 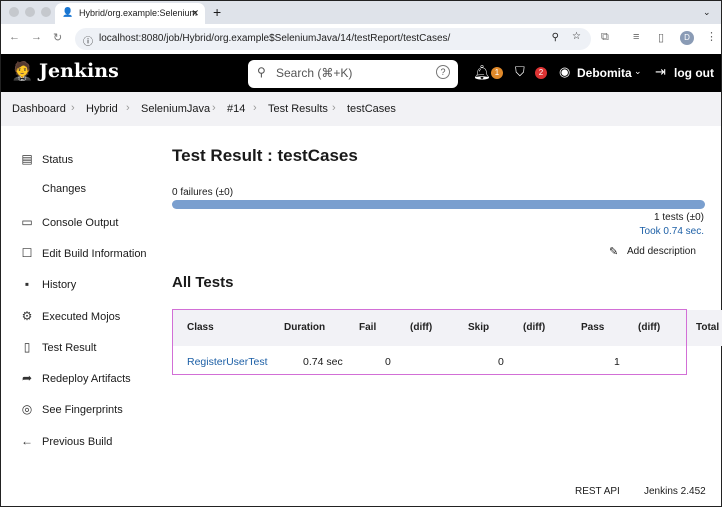 I want to click on search-placeholder: Search (⌘+K), so click(x=314, y=73).